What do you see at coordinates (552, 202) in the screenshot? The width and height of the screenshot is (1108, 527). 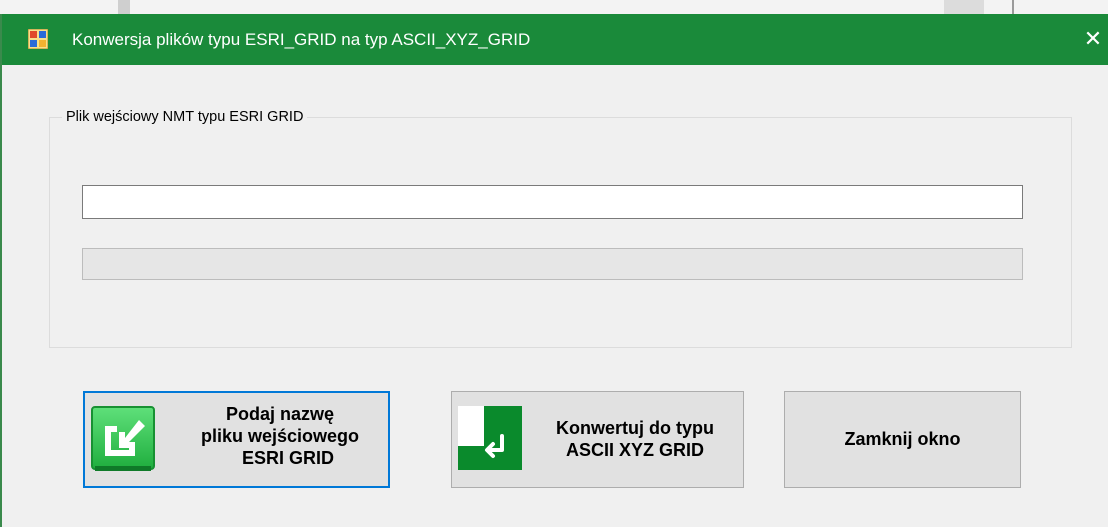 I see `input-file-path-field` at bounding box center [552, 202].